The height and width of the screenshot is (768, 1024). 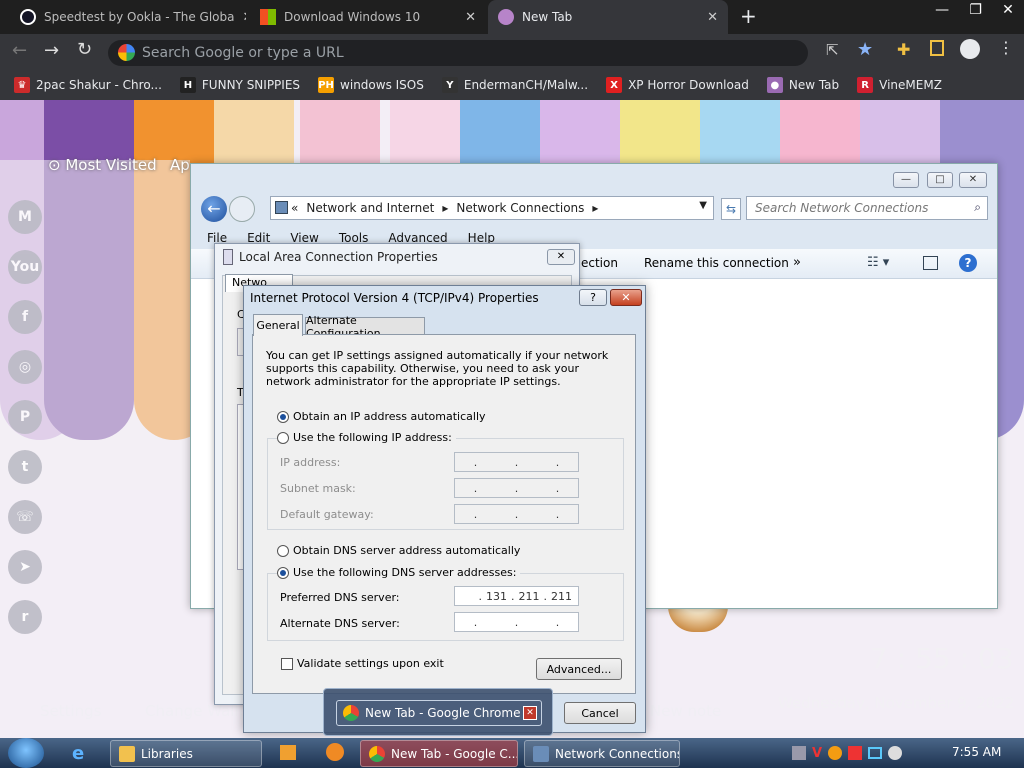 I want to click on validate-checkbox: Validate settings upon exit, so click(x=362, y=663).